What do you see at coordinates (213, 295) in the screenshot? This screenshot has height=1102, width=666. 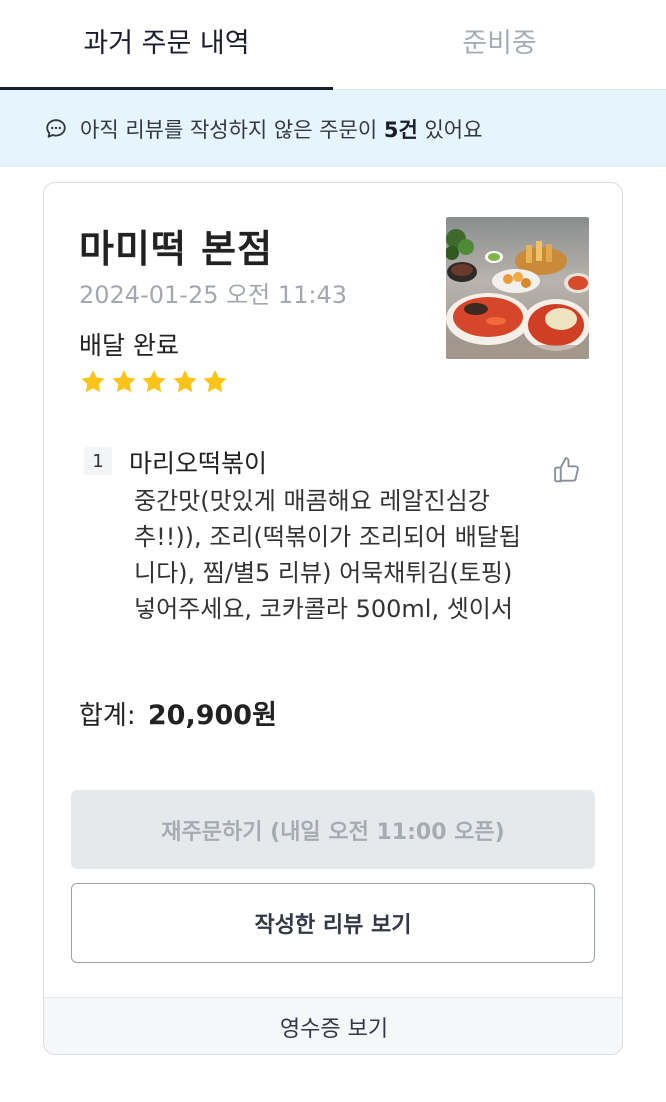 I see `order-date: 2024-01-25 오전 11:43` at bounding box center [213, 295].